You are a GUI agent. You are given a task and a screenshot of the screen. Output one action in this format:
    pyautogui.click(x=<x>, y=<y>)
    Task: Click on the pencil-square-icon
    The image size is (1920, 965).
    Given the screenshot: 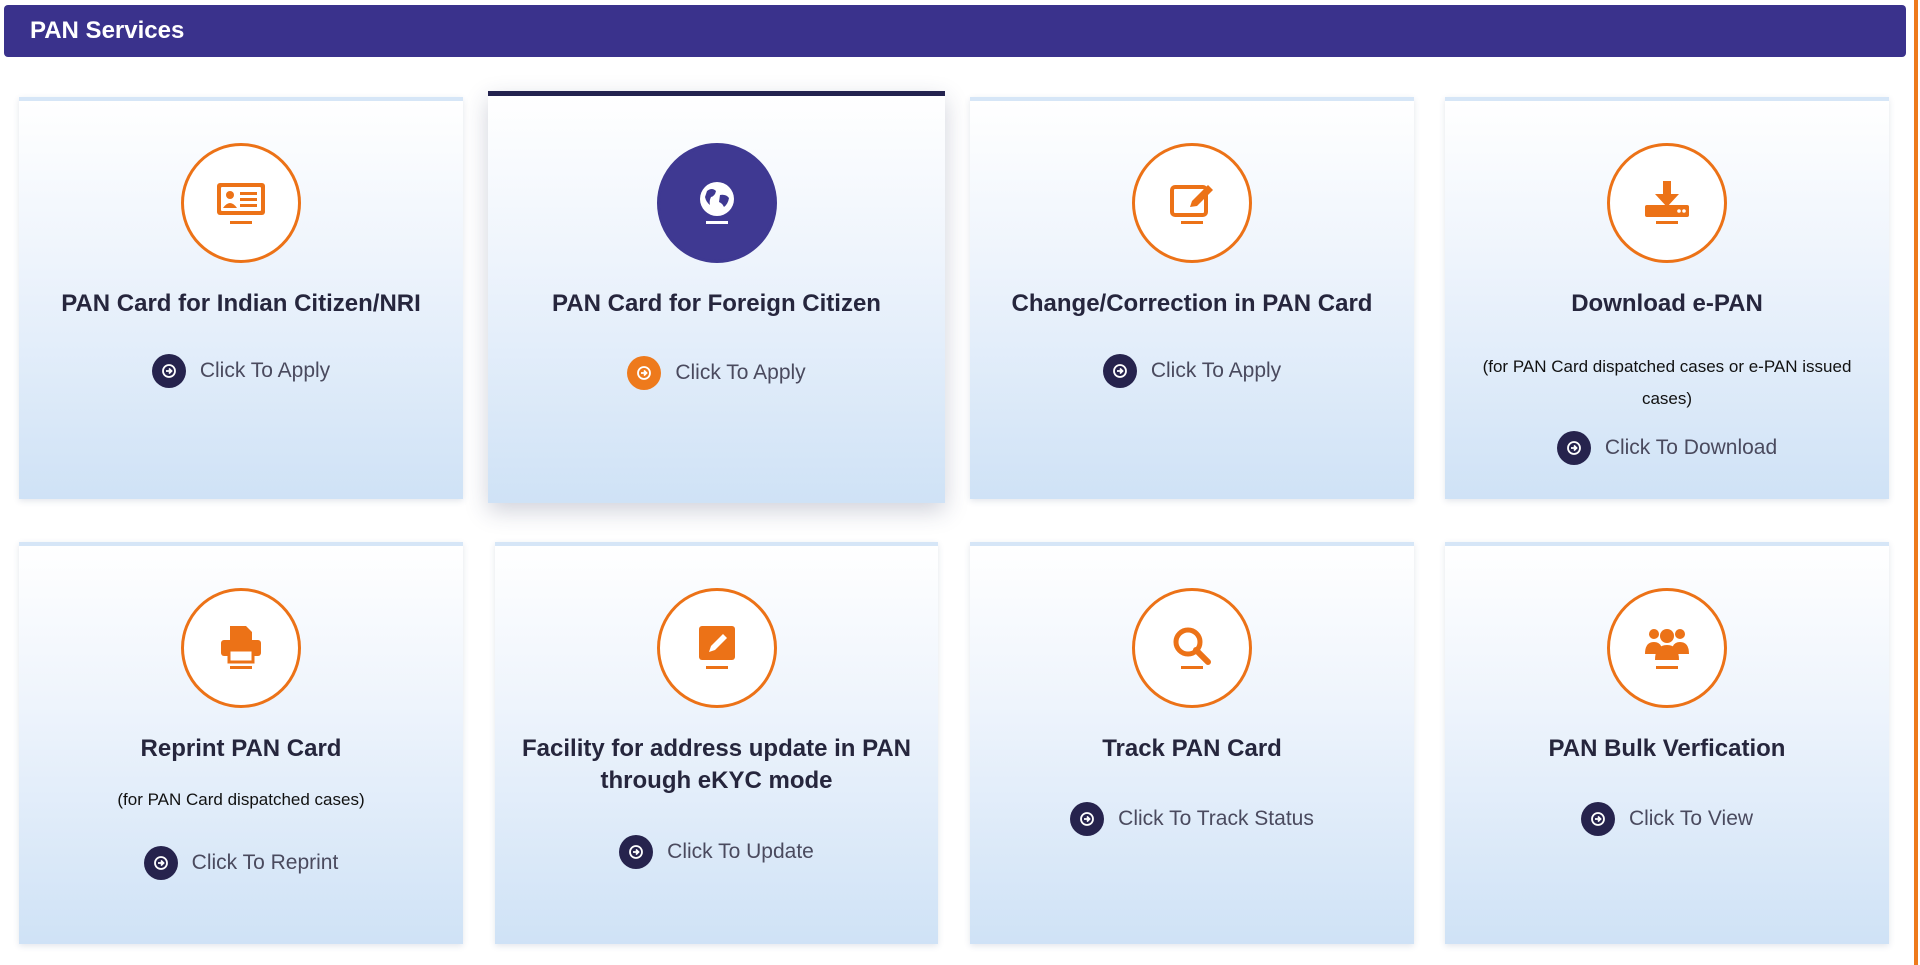 What is the action you would take?
    pyautogui.click(x=716, y=648)
    